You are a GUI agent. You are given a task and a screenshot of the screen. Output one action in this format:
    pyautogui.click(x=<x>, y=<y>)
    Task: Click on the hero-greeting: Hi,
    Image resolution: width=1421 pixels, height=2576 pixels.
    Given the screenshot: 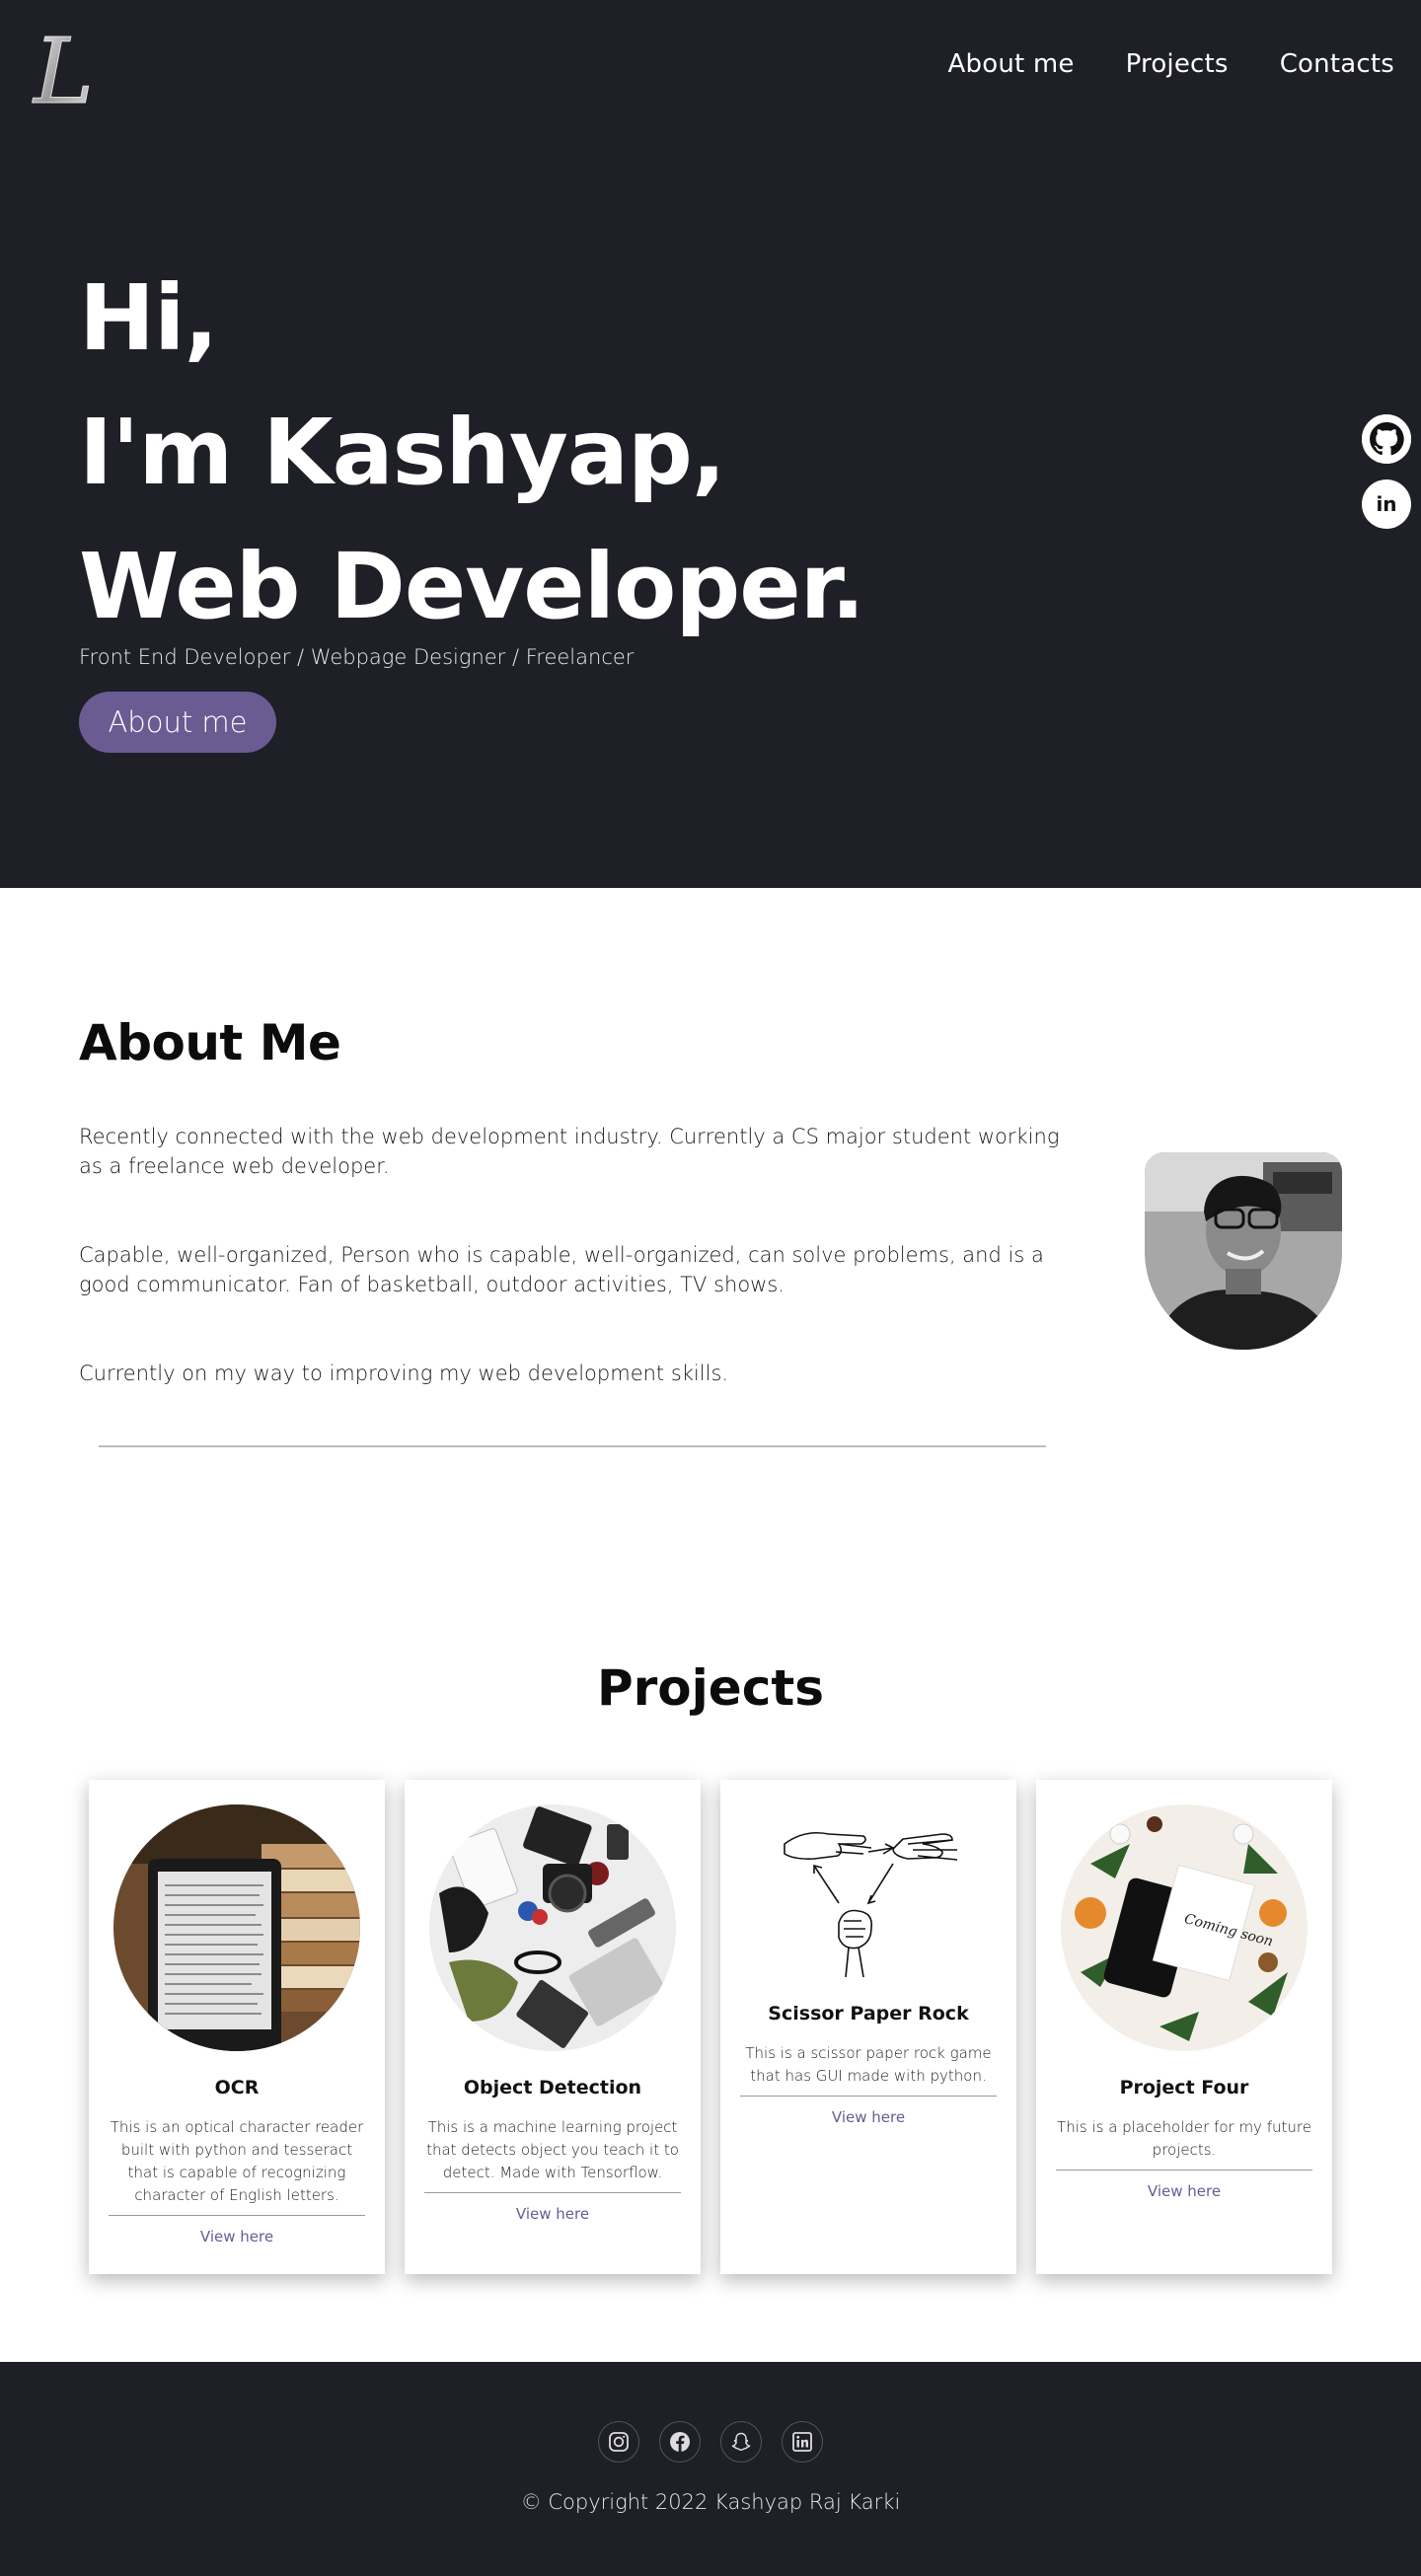 What is the action you would take?
    pyautogui.click(x=148, y=318)
    